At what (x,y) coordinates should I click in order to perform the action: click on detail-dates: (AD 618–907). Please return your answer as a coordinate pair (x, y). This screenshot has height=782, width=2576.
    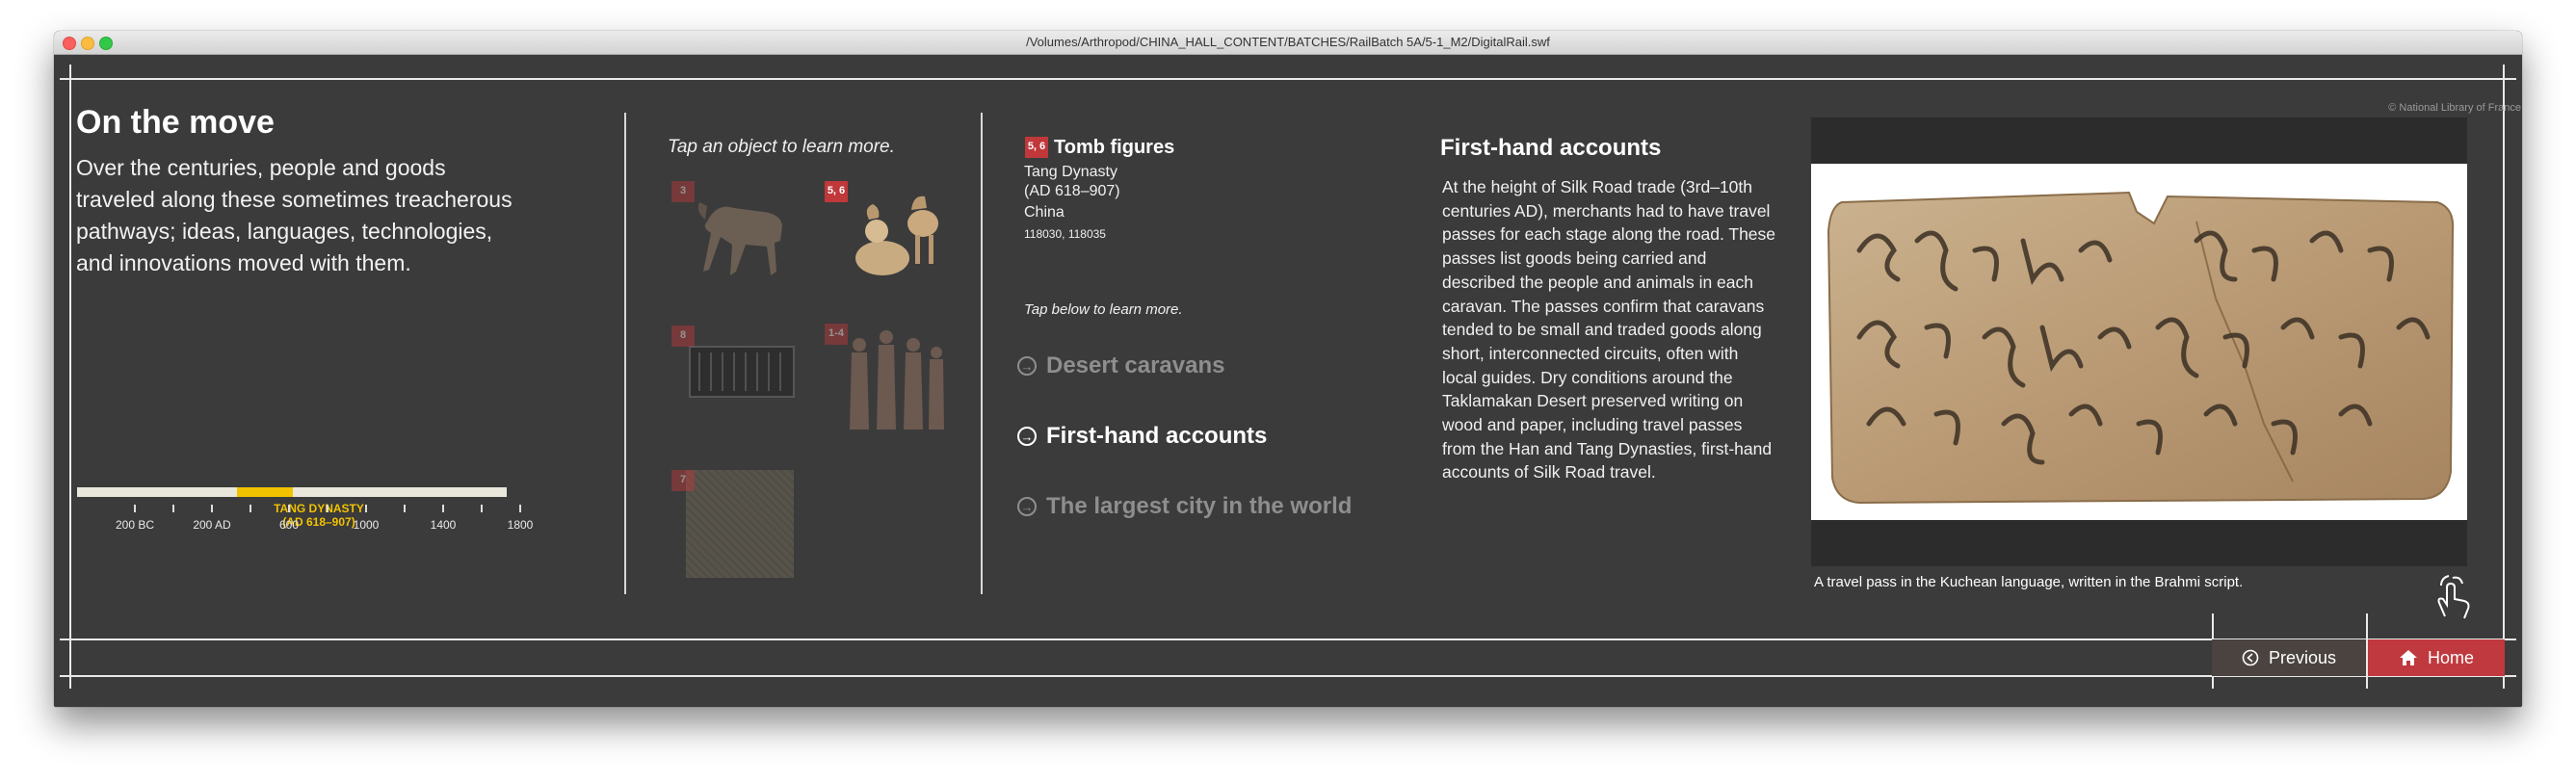
    Looking at the image, I should click on (1072, 191).